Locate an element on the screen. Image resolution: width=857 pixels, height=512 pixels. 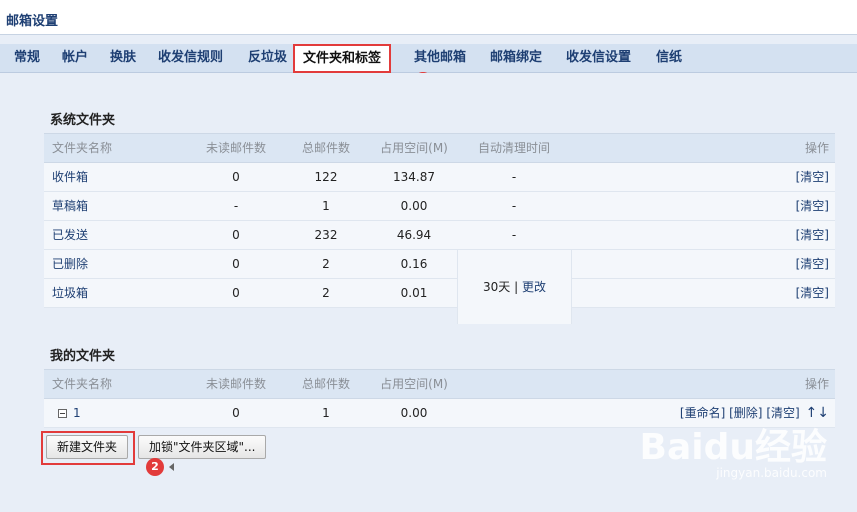
step-marker-2: 2 is located at coordinates (155, 467).